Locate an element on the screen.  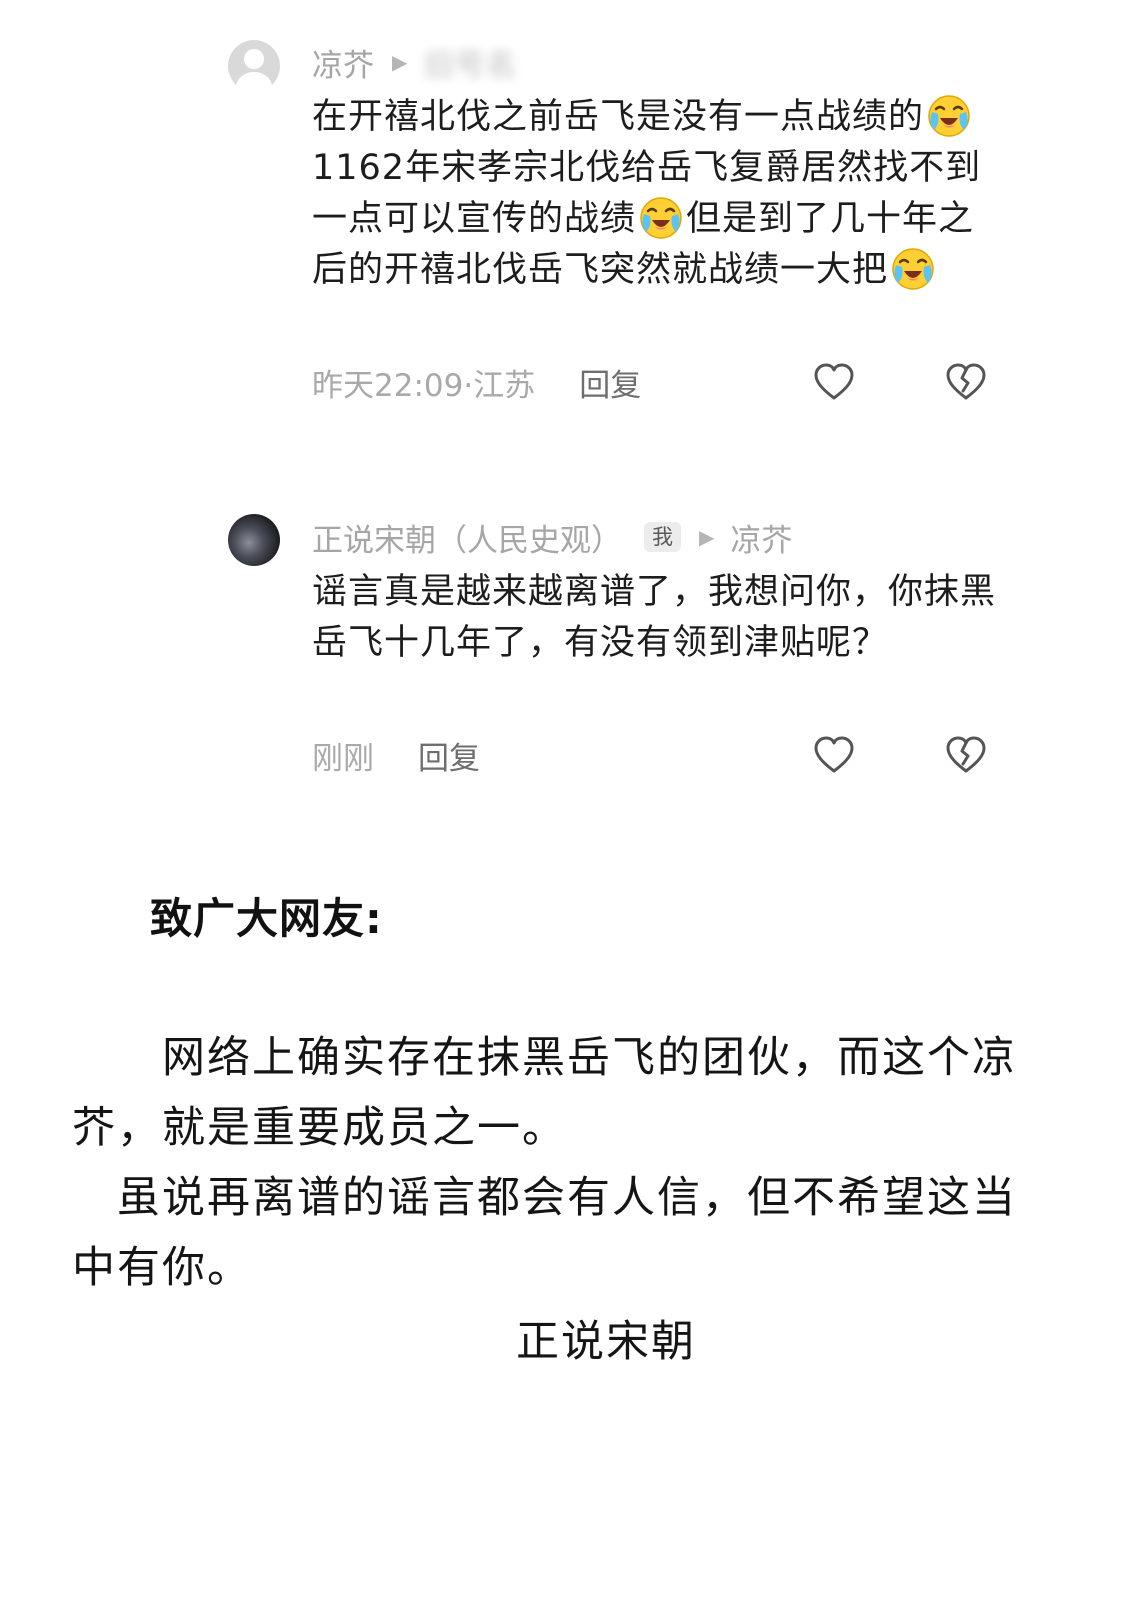
timestamp: 刚刚 is located at coordinates (343, 758).